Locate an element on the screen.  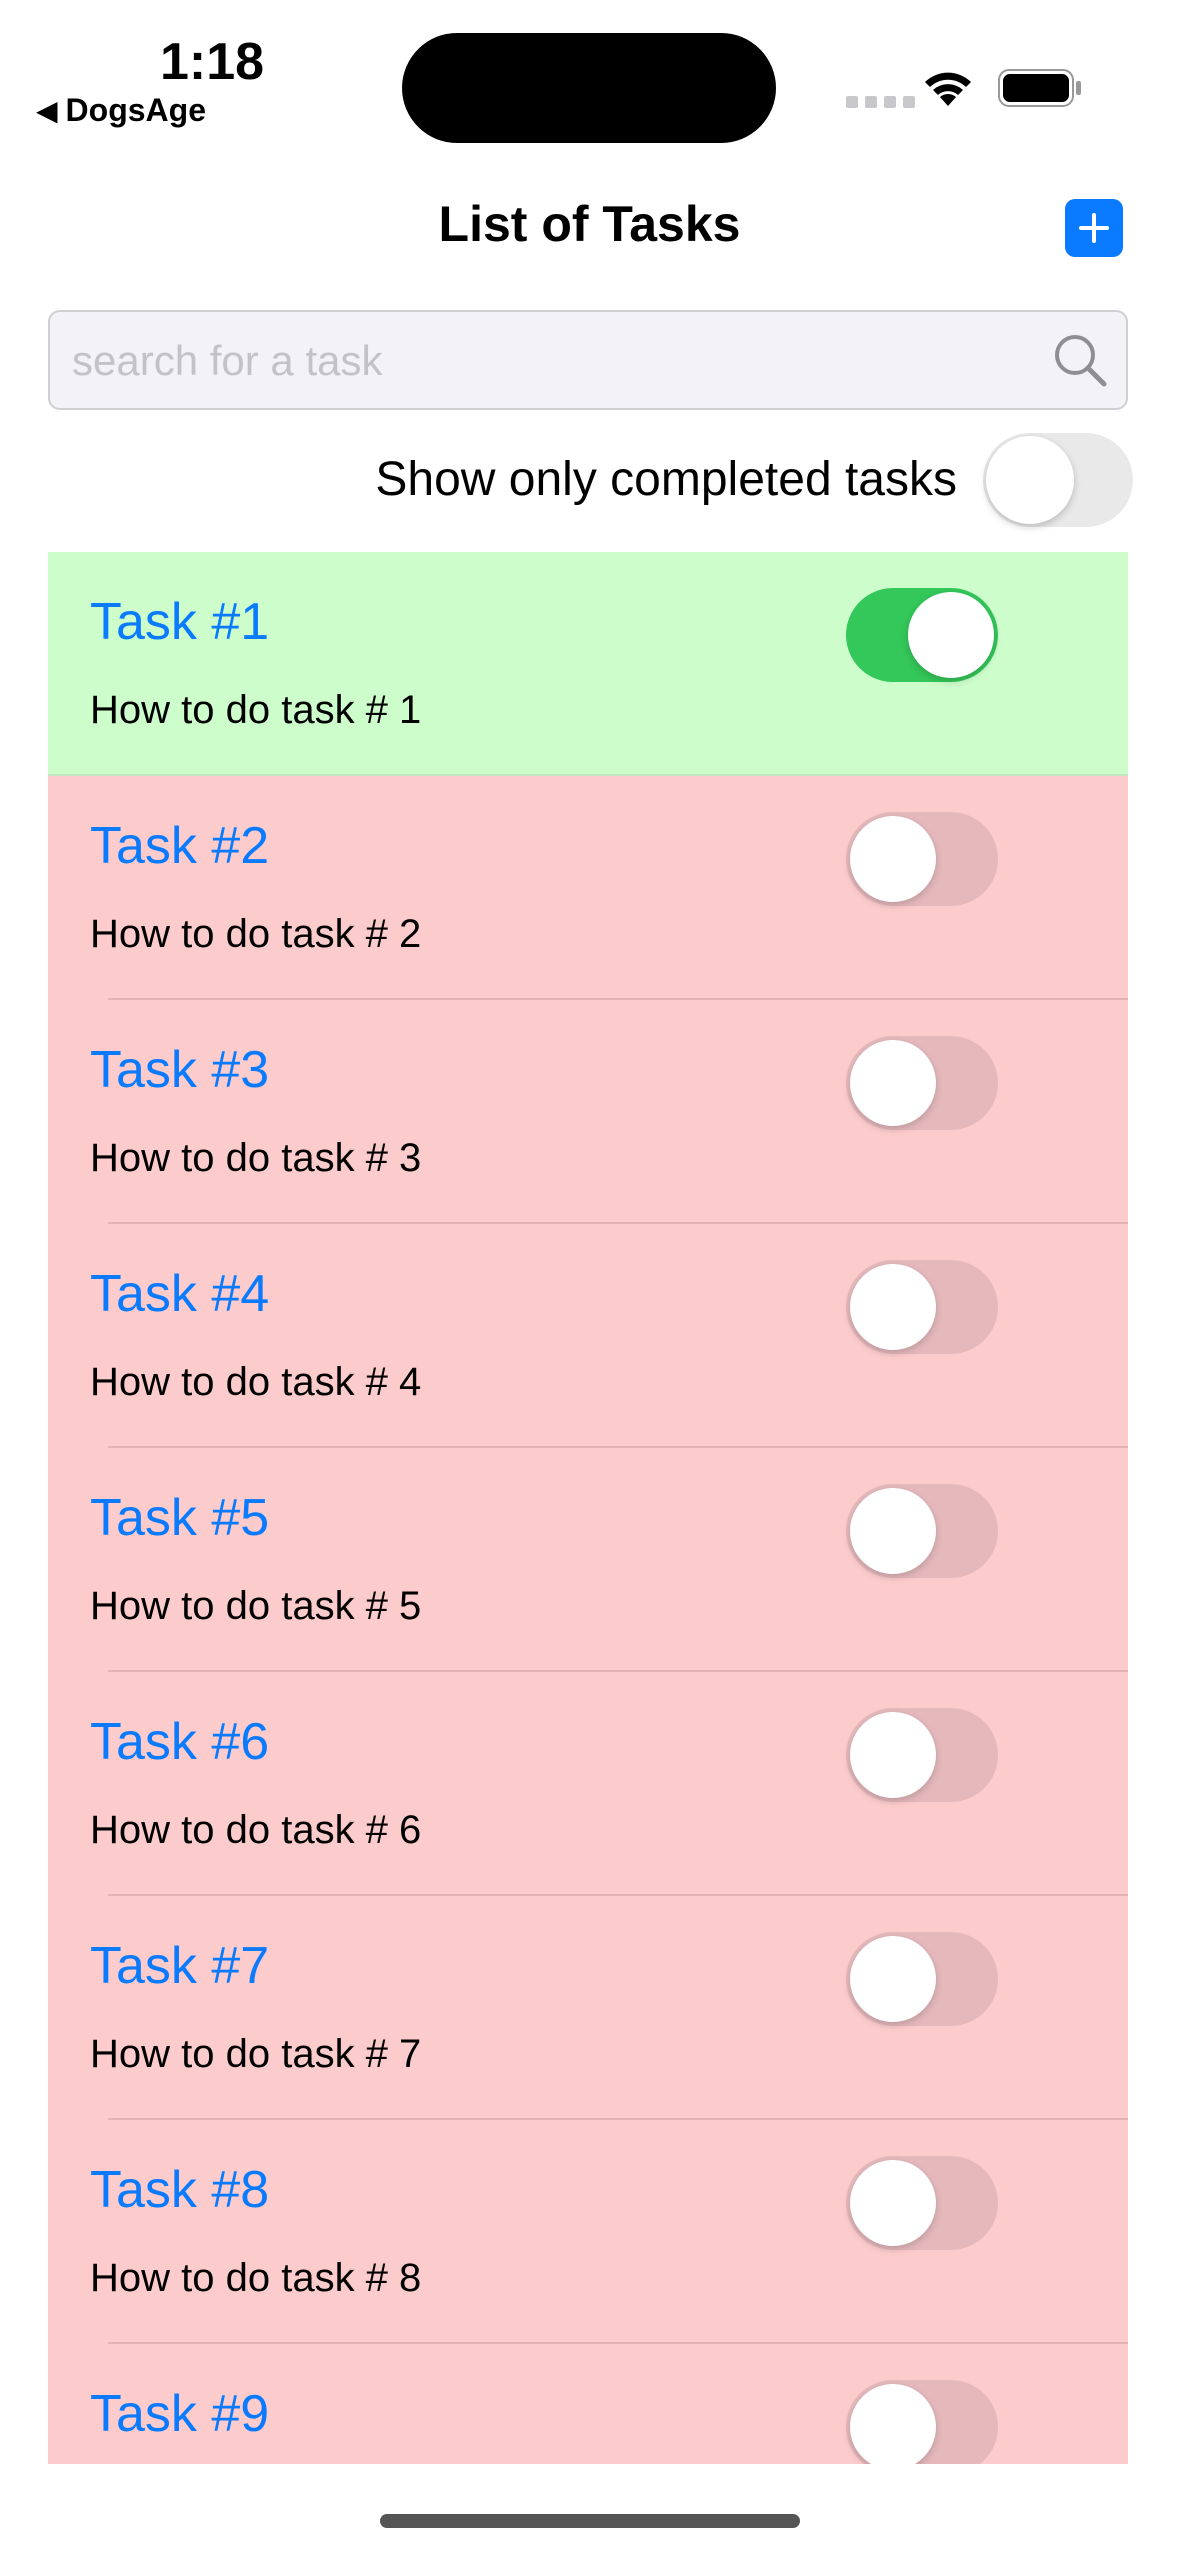
task-title: Task #4 is located at coordinates (179, 1294).